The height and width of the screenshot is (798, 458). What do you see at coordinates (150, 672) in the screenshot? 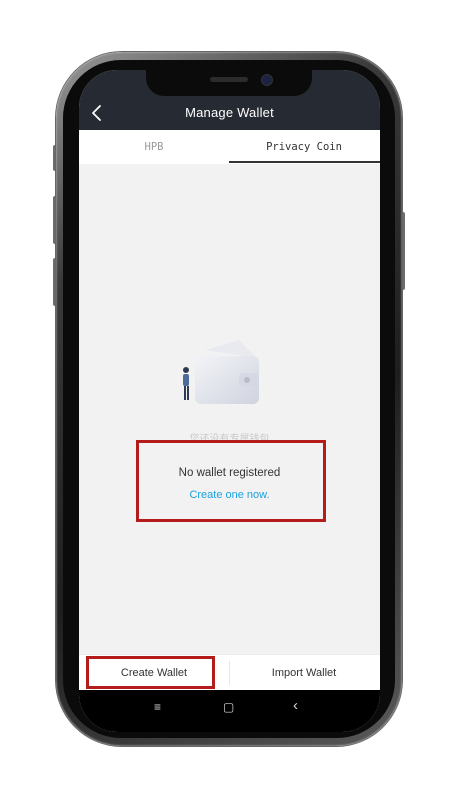
I see `create-wallet-highlight-box` at bounding box center [150, 672].